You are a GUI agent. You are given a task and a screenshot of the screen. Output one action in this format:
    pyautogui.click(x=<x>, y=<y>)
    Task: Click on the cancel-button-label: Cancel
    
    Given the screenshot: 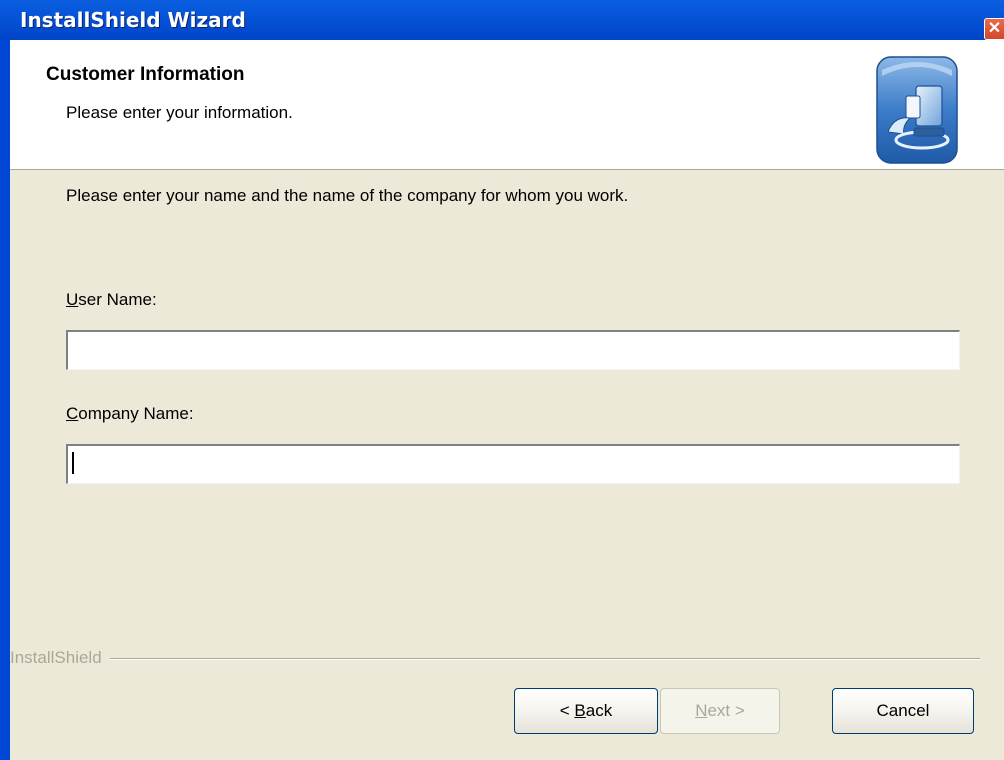 What is the action you would take?
    pyautogui.click(x=903, y=710)
    